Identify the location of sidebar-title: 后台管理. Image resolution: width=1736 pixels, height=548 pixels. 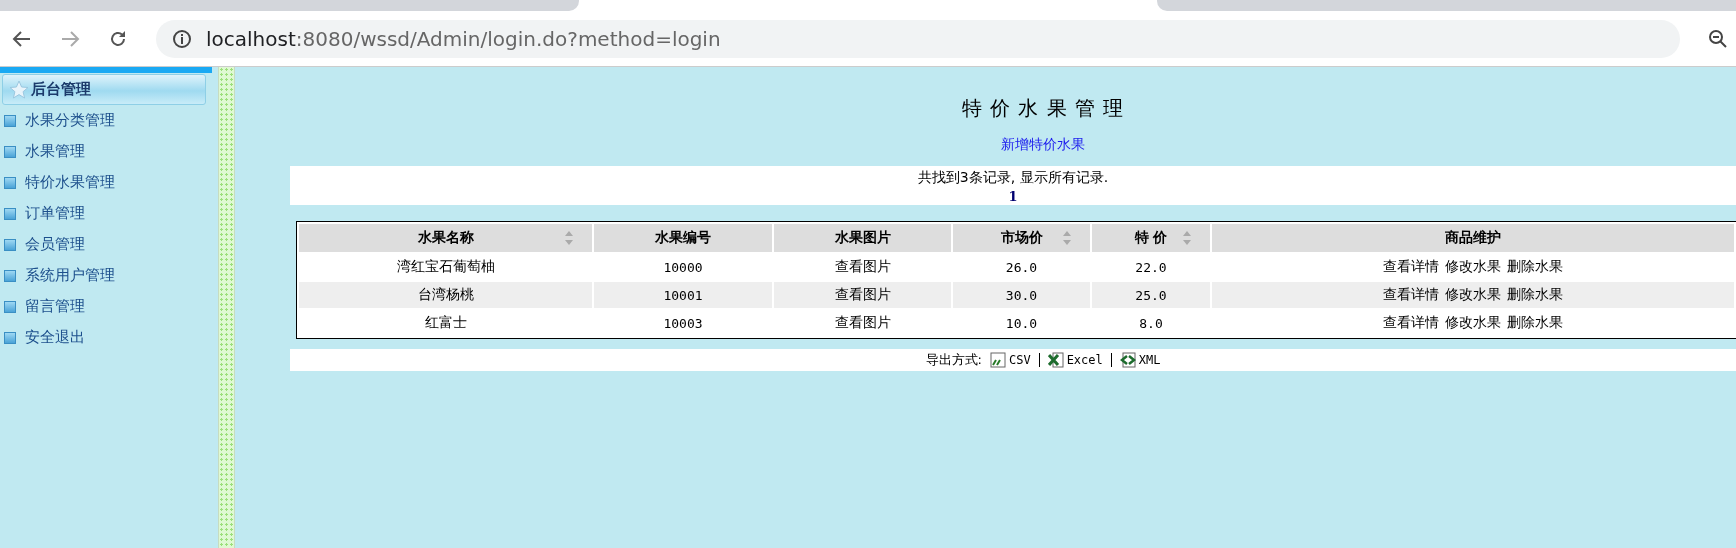
(61, 89).